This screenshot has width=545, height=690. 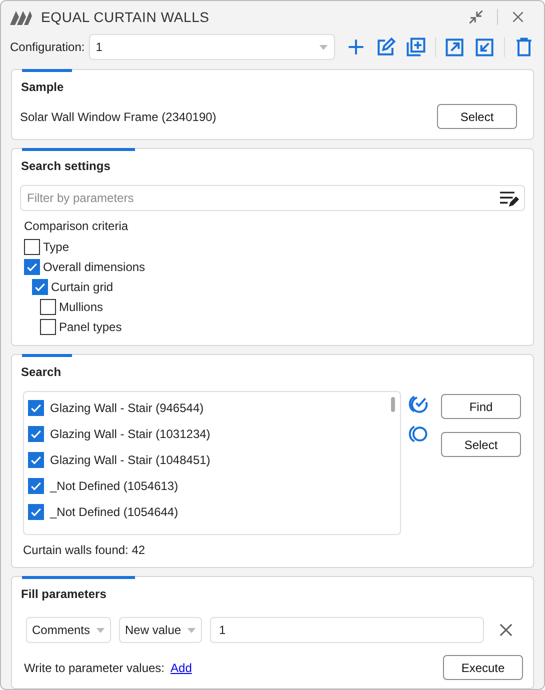 What do you see at coordinates (212, 408) in the screenshot?
I see `result-item: Glazing Wall - Stair (946544)` at bounding box center [212, 408].